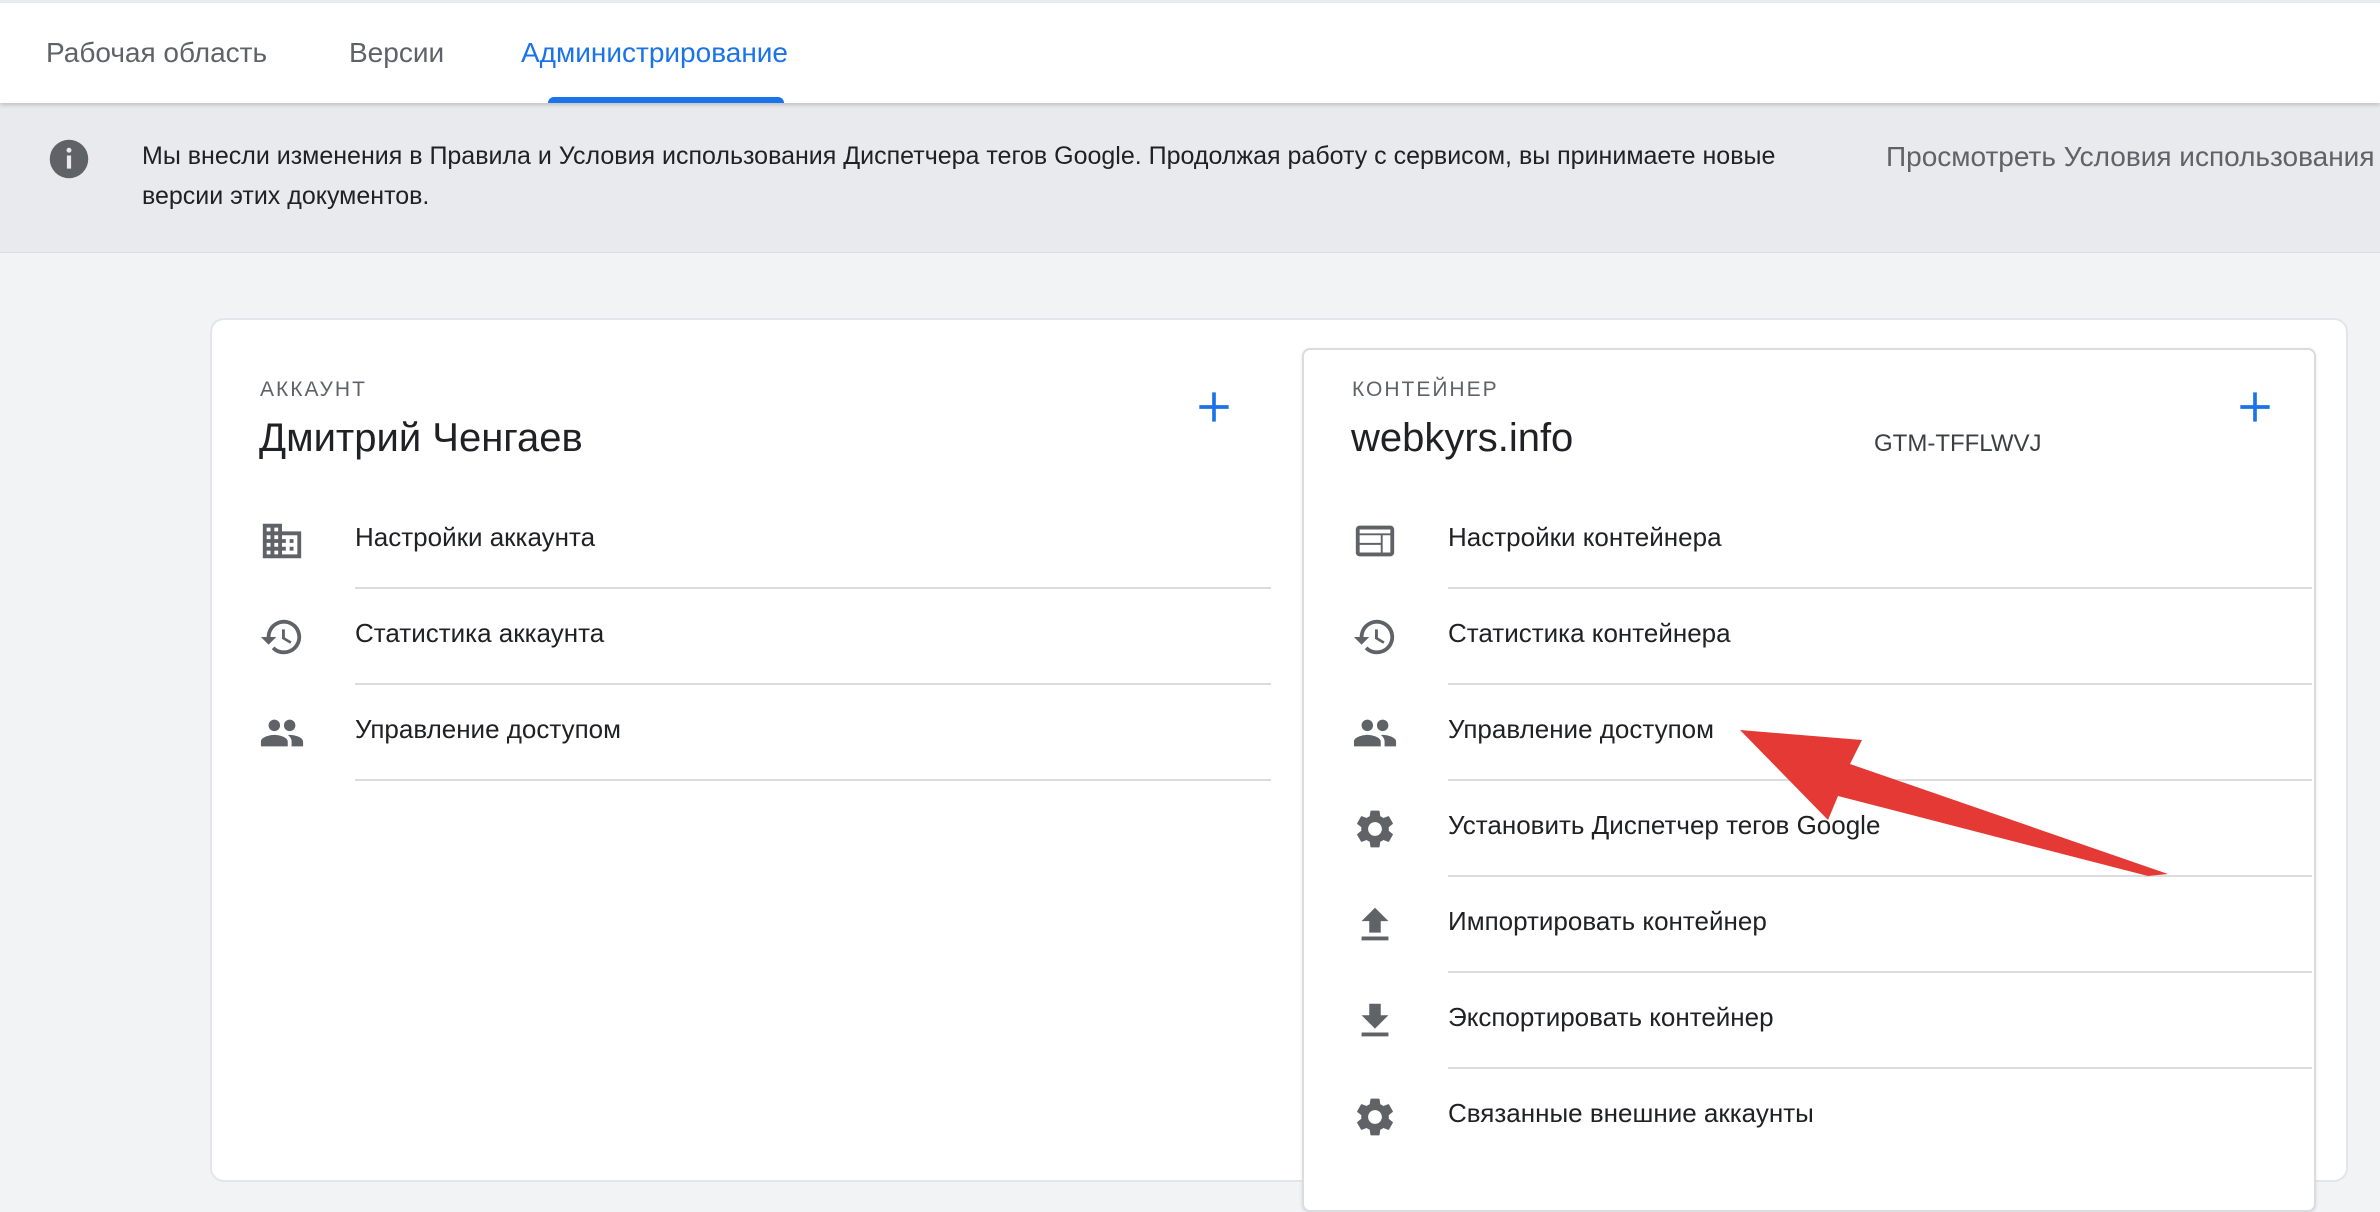  What do you see at coordinates (1611, 1017) in the screenshot?
I see `export-container-label: Экспортировать контейнер` at bounding box center [1611, 1017].